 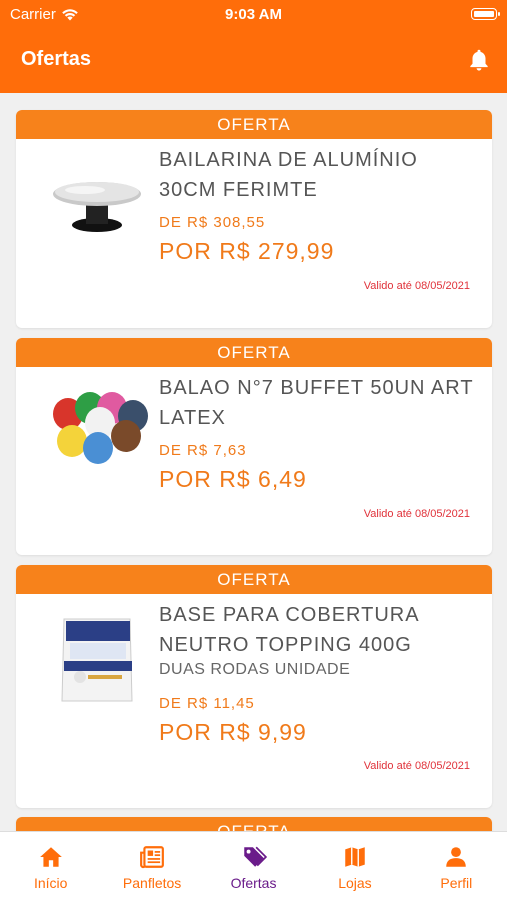 What do you see at coordinates (253, 46) in the screenshot?
I see `app-header: Carrier 9:03 AM Ofertas` at bounding box center [253, 46].